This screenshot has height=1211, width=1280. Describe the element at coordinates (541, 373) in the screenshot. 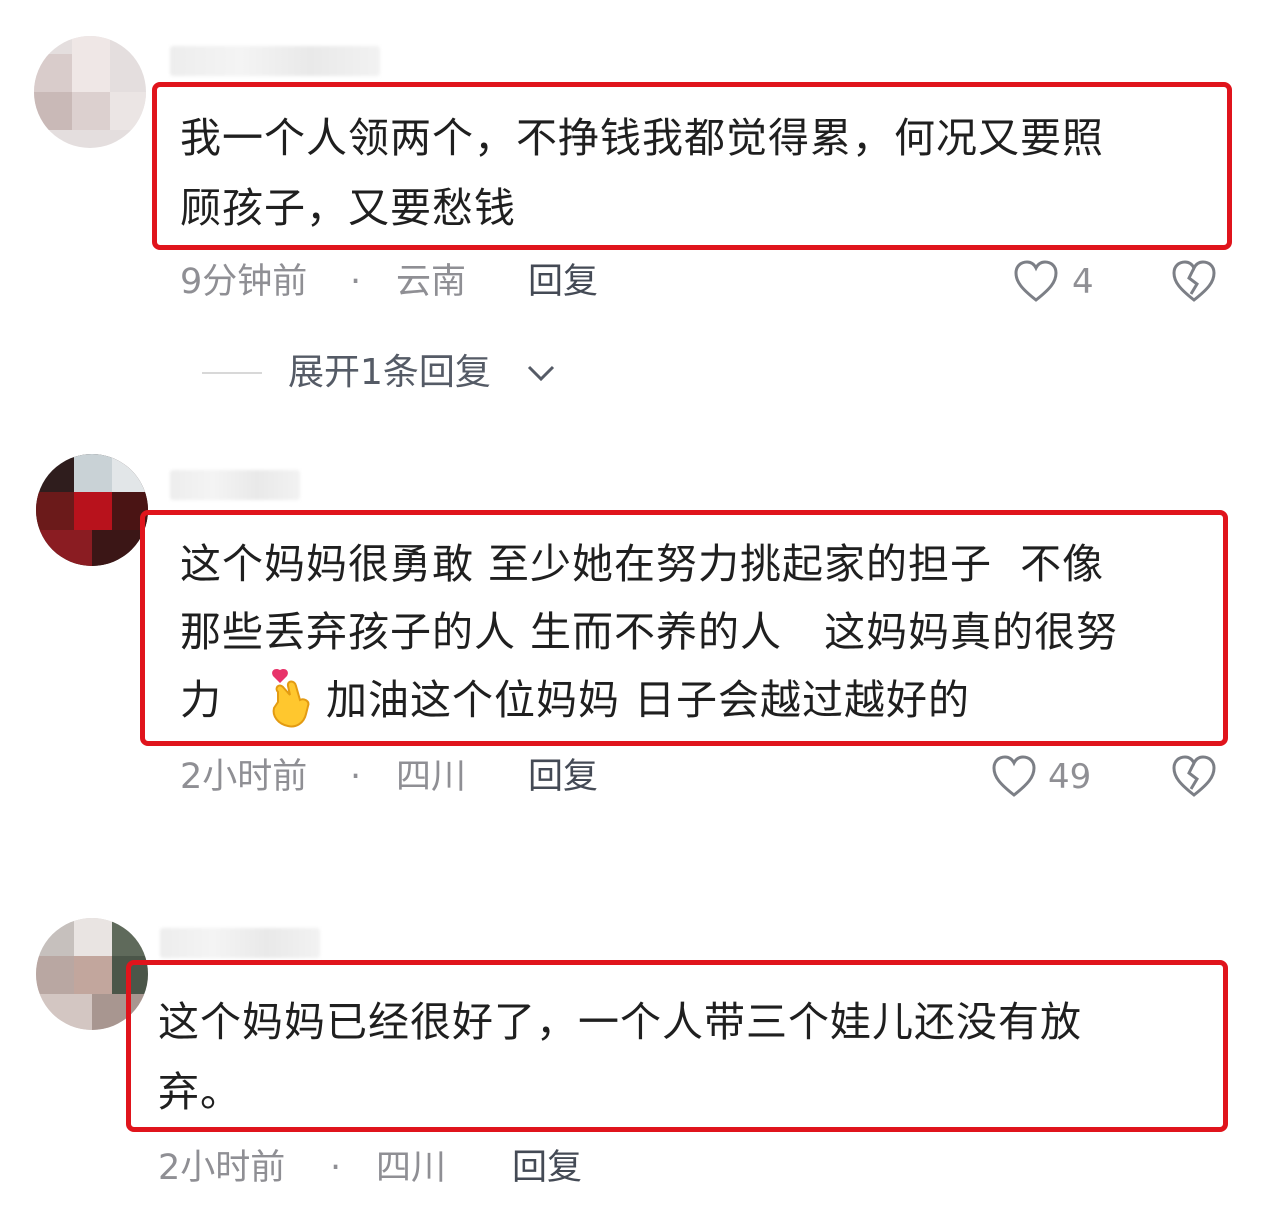

I see `chevron-down-icon` at that location.